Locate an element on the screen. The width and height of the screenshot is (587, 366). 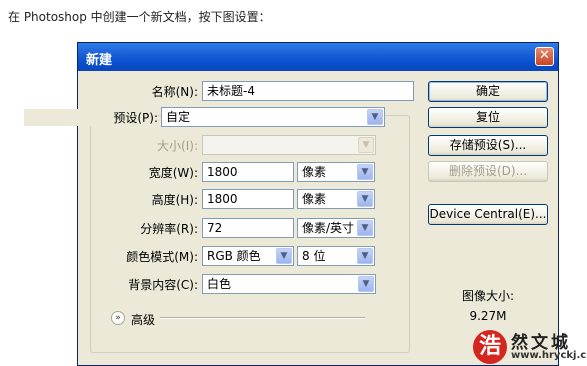
close-button: ✕ is located at coordinates (544, 56).